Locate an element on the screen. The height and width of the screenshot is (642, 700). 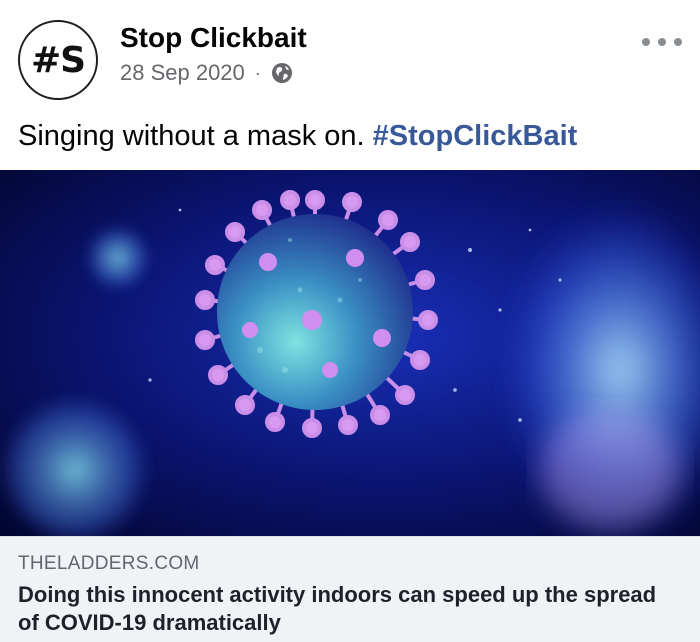
post-meta: 28 Sep 2020 · is located at coordinates (206, 73).